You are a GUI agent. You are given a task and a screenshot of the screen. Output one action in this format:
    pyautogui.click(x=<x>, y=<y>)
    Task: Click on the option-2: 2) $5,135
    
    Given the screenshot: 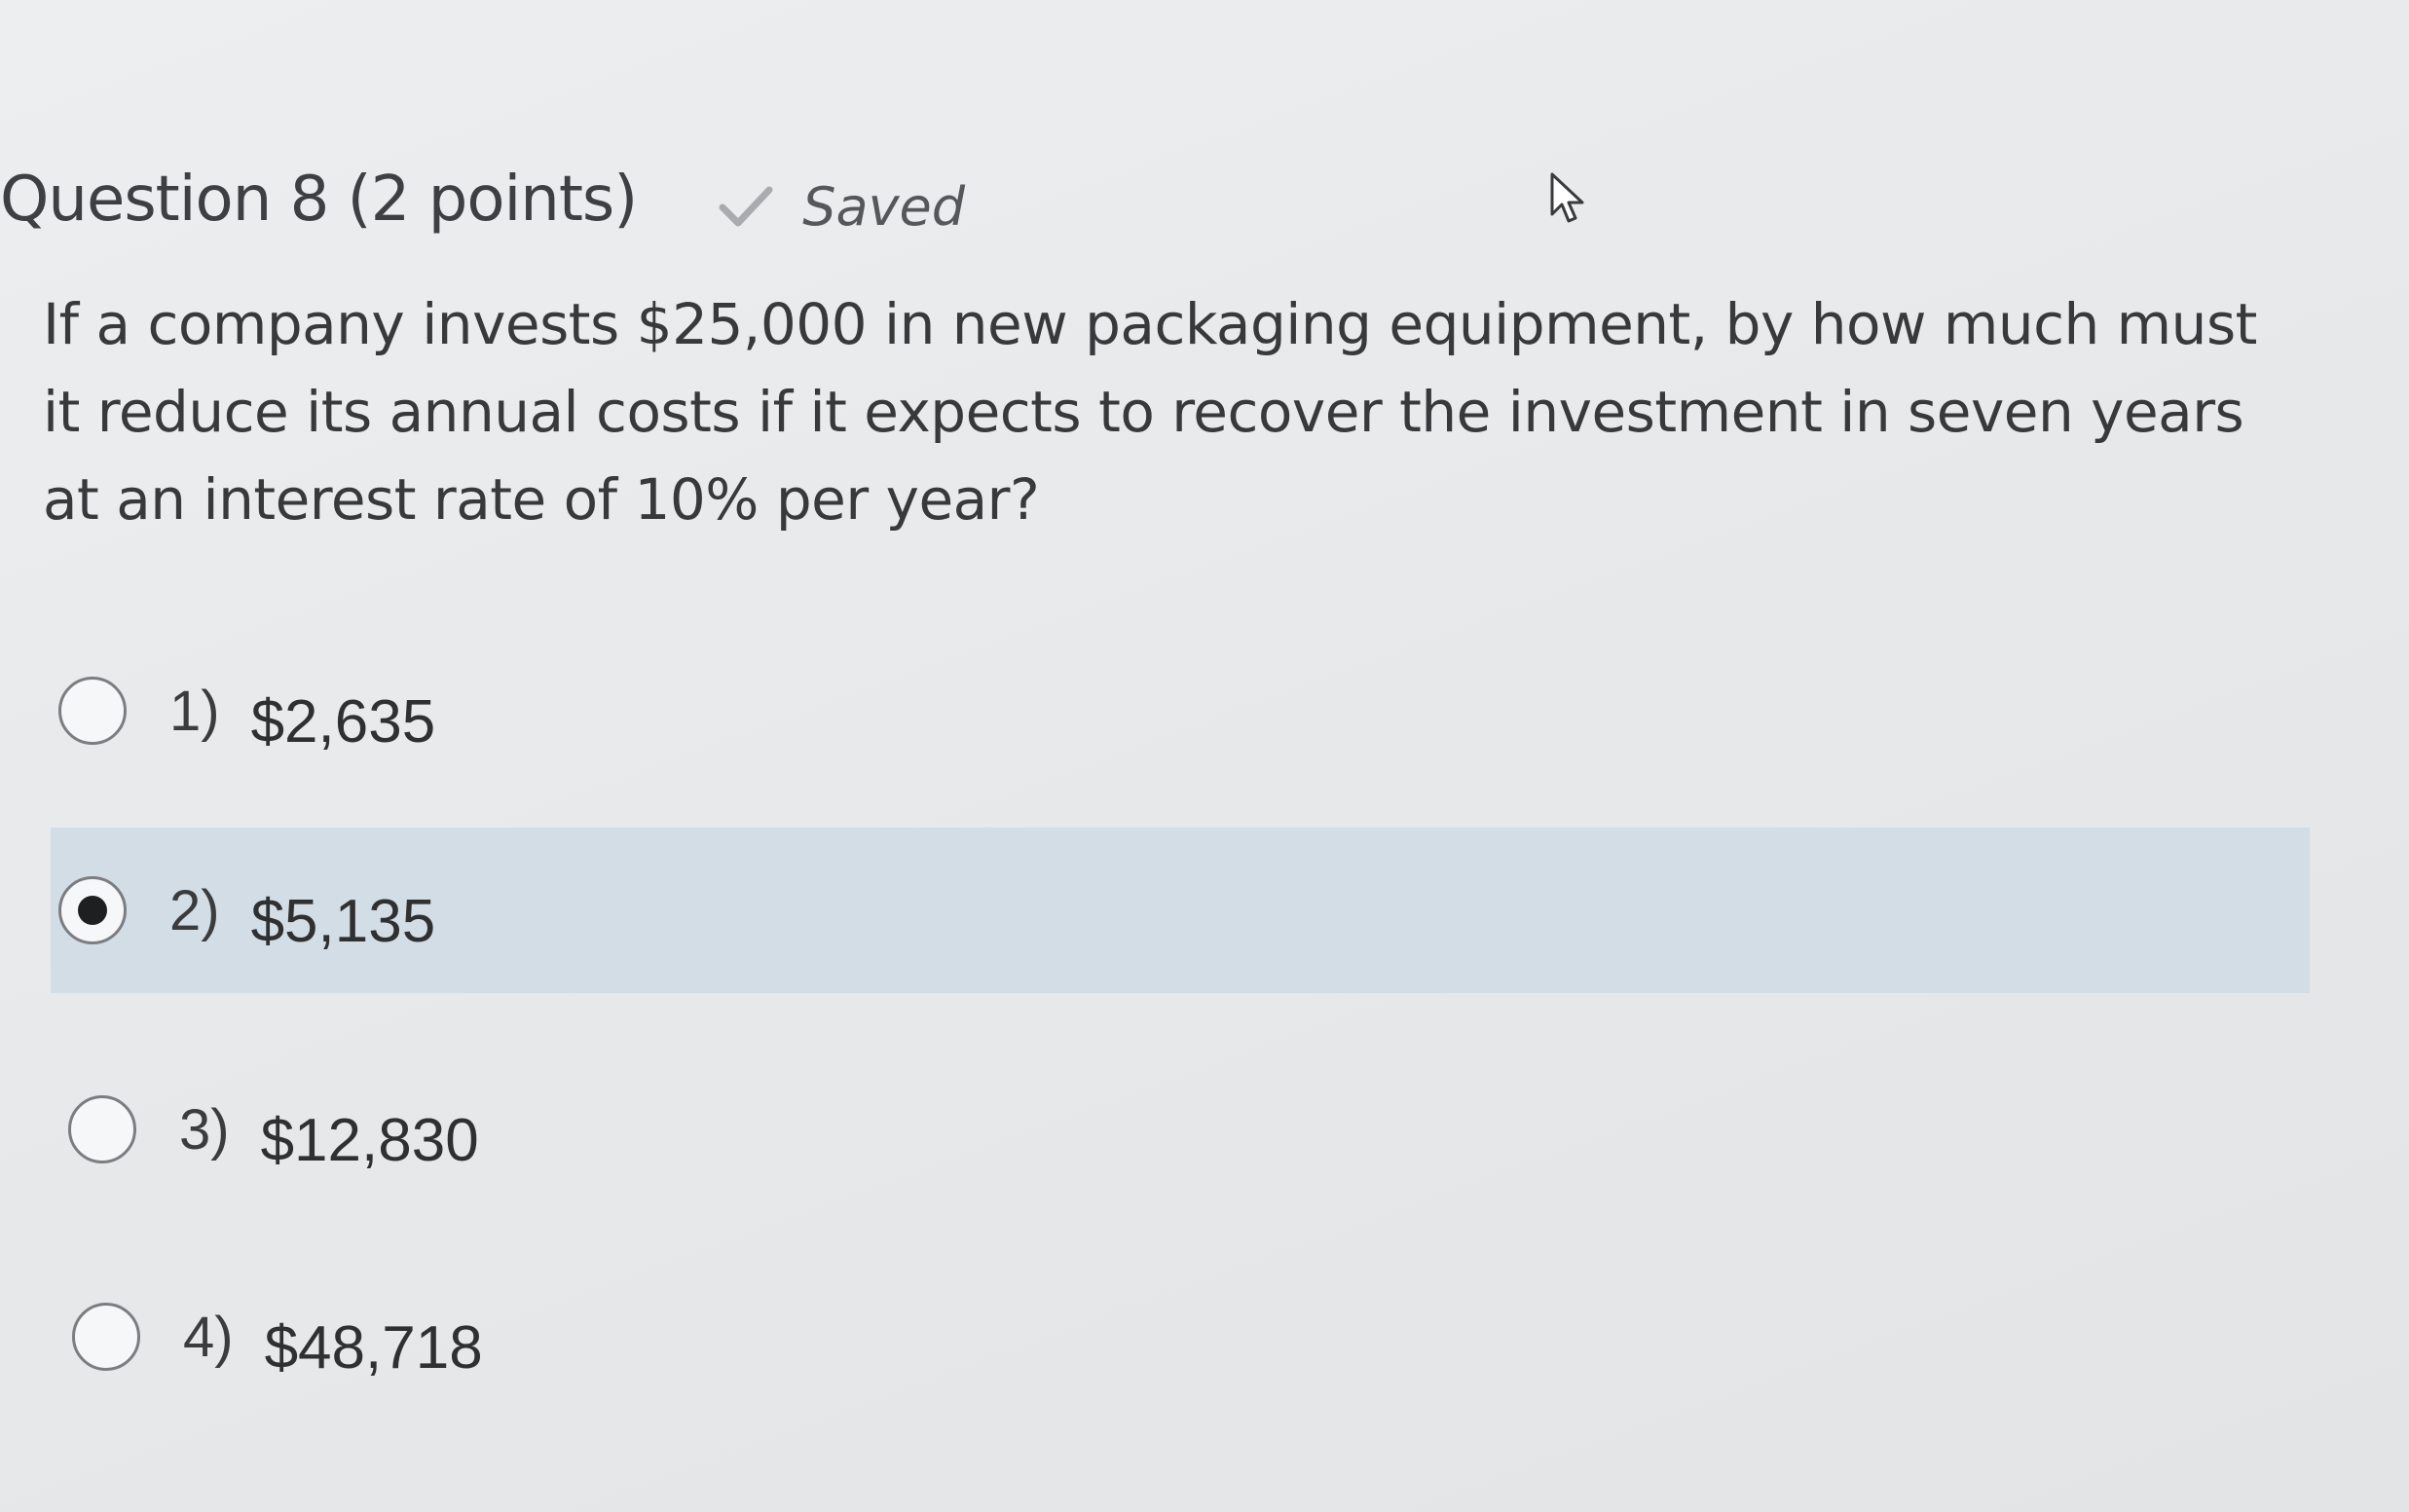 What is the action you would take?
    pyautogui.click(x=1181, y=910)
    